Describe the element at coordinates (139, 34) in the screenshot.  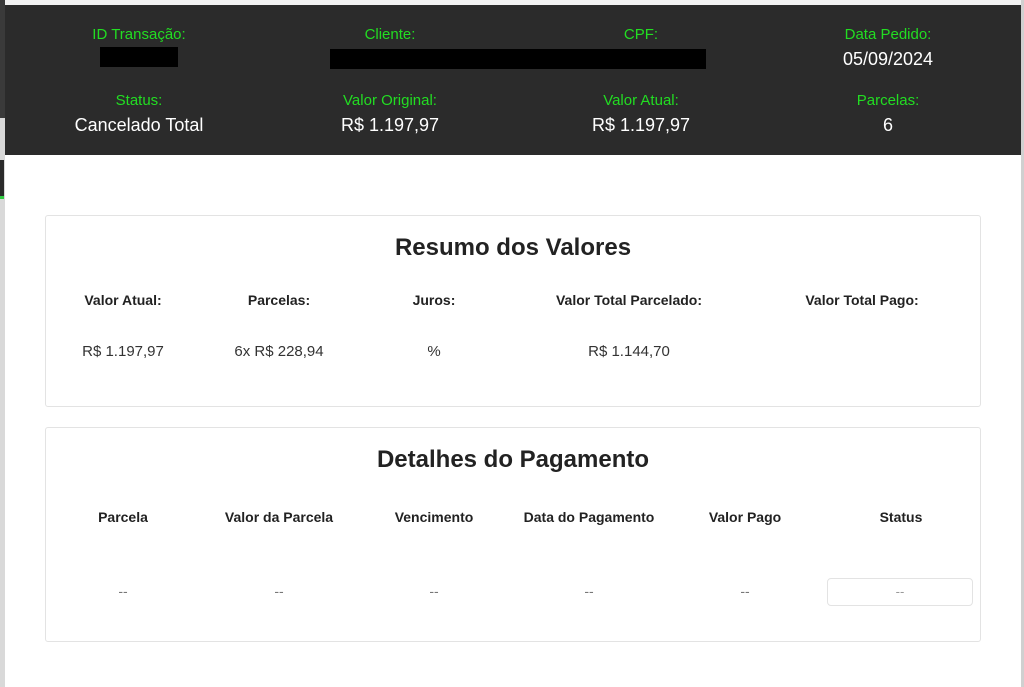
I see `id-transacao-label: ID Transação:` at that location.